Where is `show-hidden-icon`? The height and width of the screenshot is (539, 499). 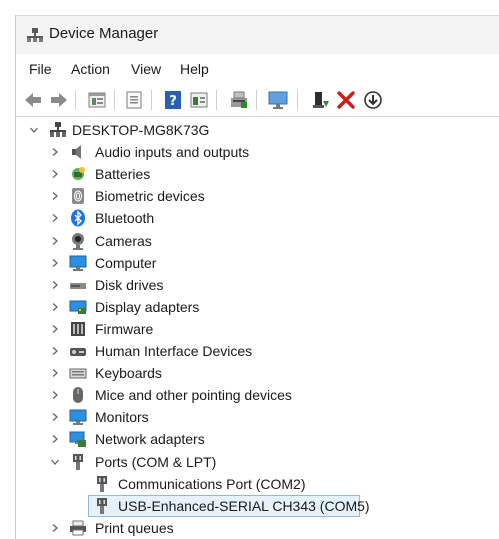 show-hidden-icon is located at coordinates (134, 100).